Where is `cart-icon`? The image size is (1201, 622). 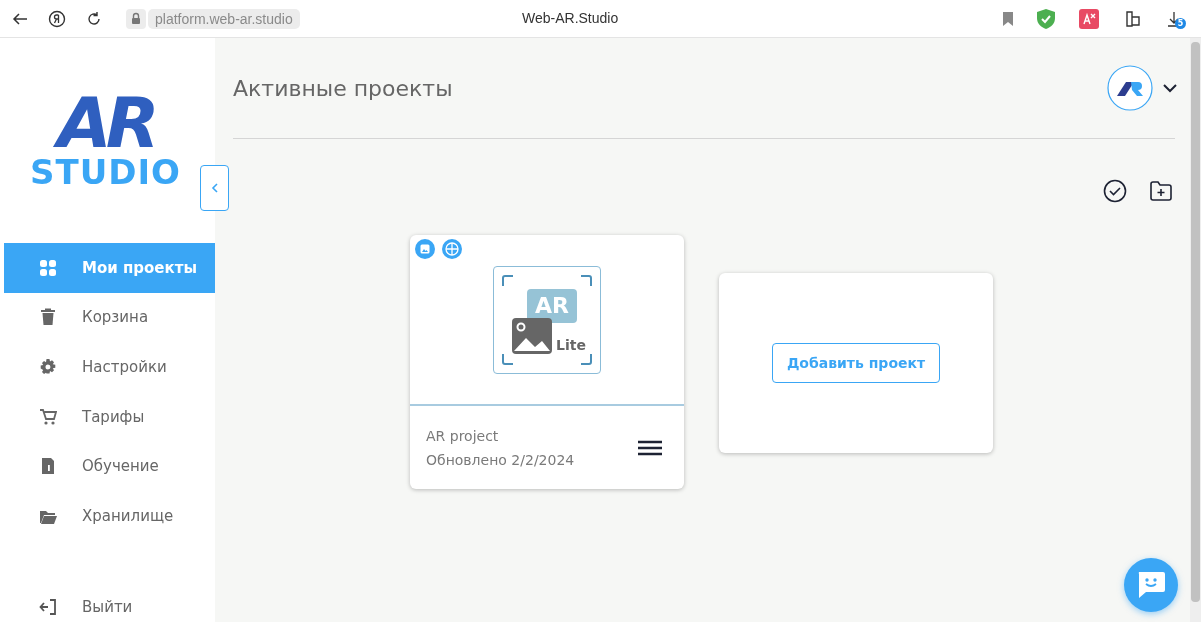 cart-icon is located at coordinates (48, 416).